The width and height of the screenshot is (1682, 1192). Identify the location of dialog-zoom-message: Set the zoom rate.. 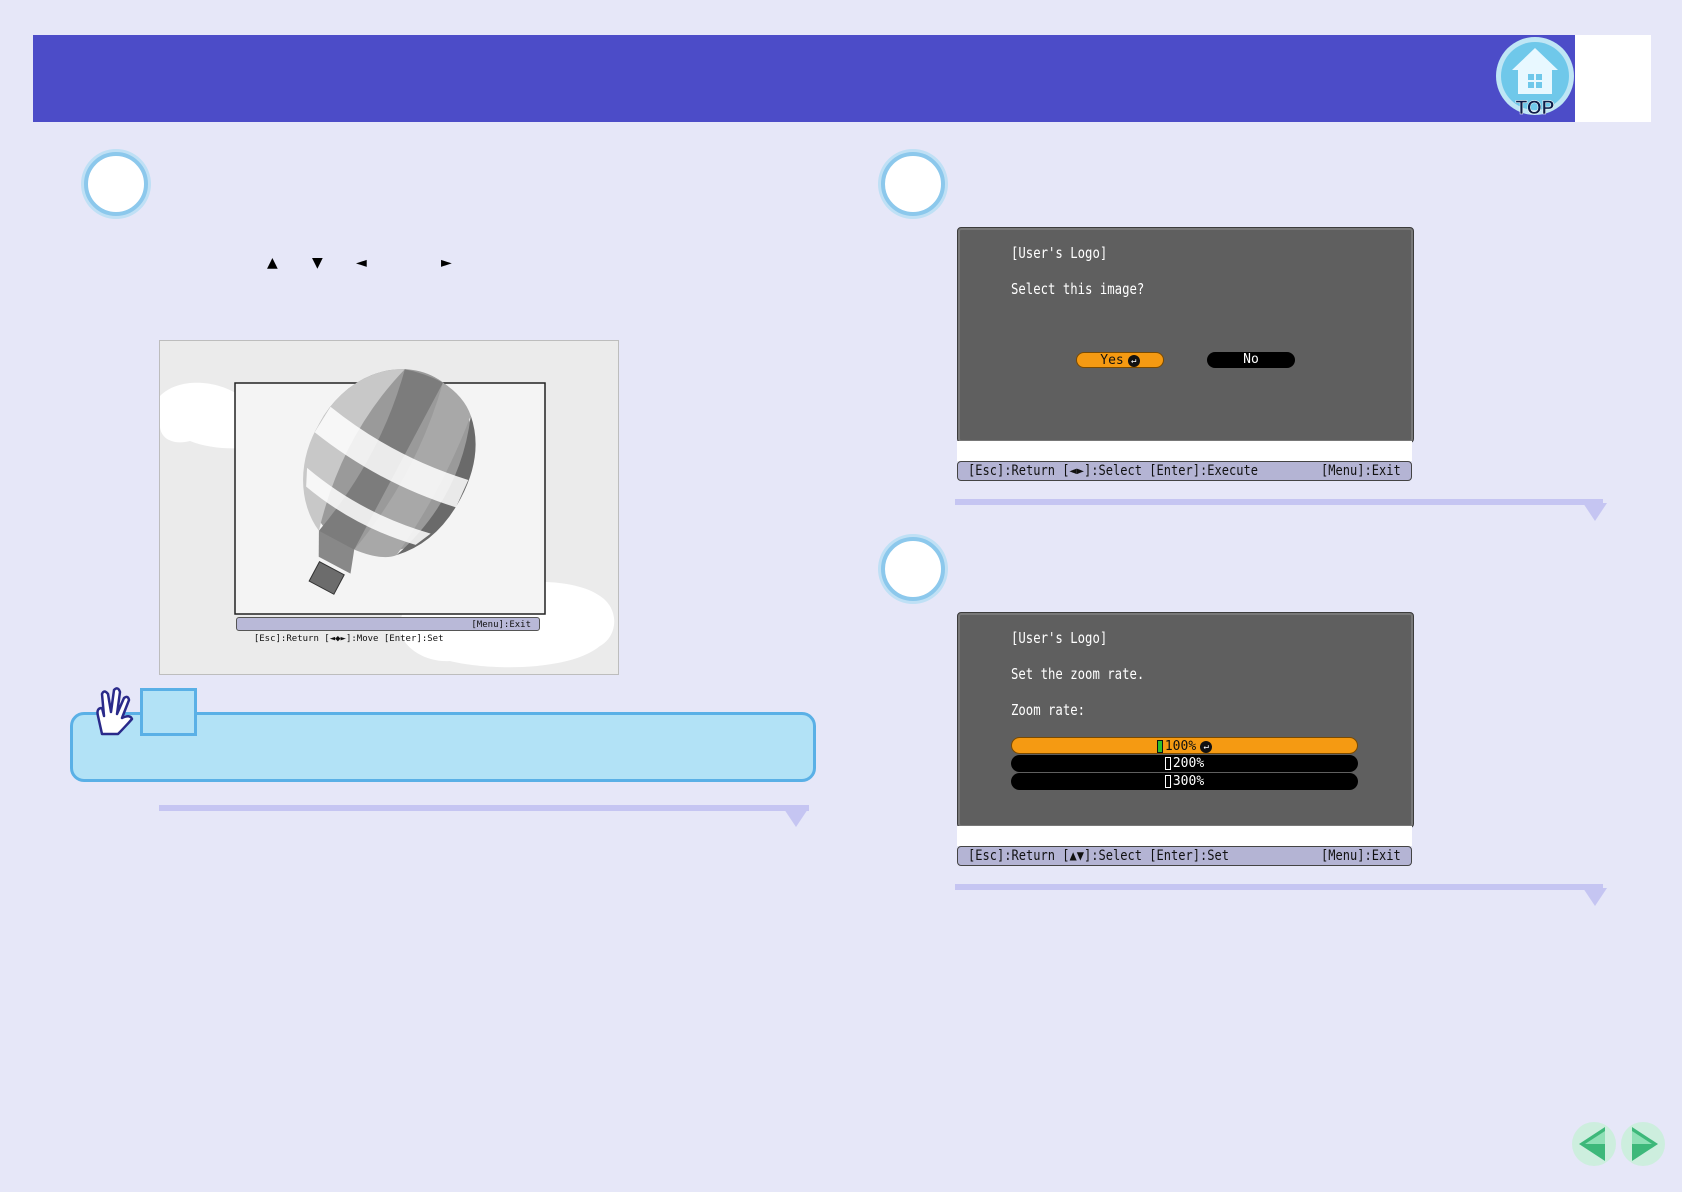
(1078, 674).